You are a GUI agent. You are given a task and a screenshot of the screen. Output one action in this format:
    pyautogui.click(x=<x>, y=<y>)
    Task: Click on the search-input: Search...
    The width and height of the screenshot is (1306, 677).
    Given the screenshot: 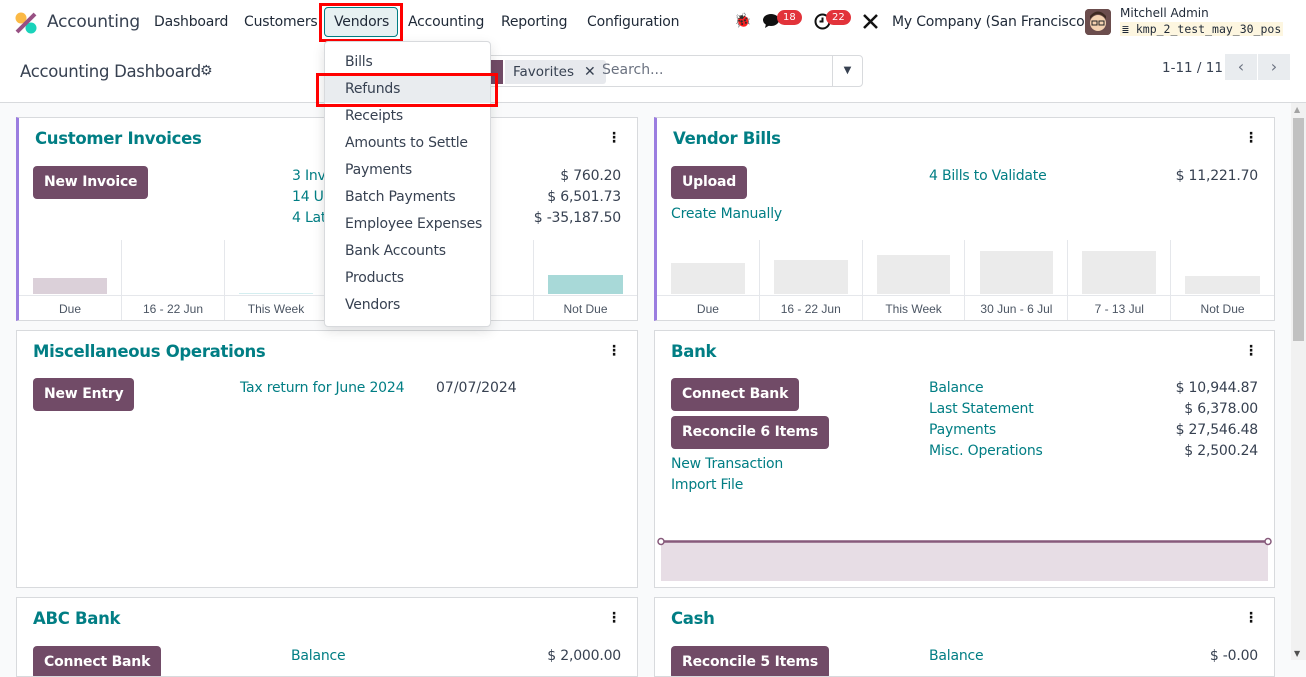 What is the action you would take?
    pyautogui.click(x=632, y=70)
    